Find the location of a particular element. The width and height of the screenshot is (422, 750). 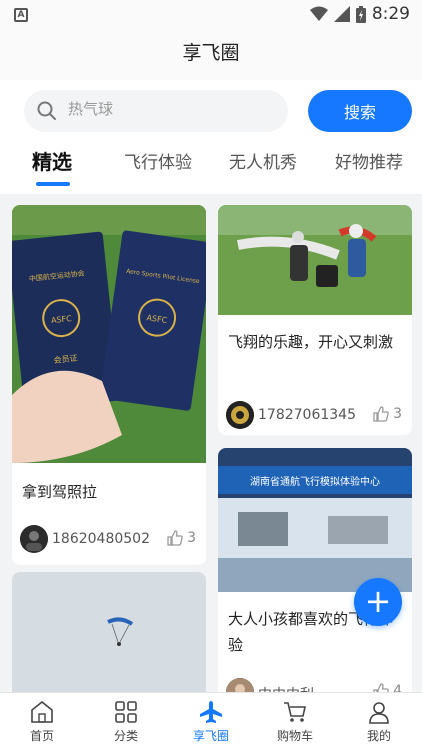

active-tab-indicator is located at coordinates (53, 184).